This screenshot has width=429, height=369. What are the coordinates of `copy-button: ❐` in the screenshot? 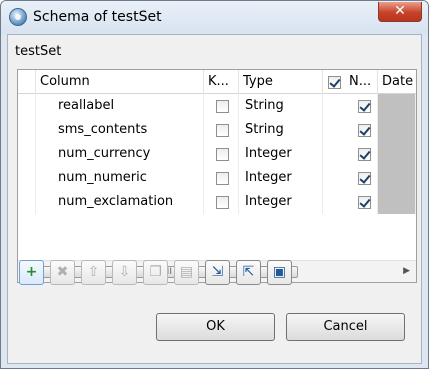 It's located at (155, 272).